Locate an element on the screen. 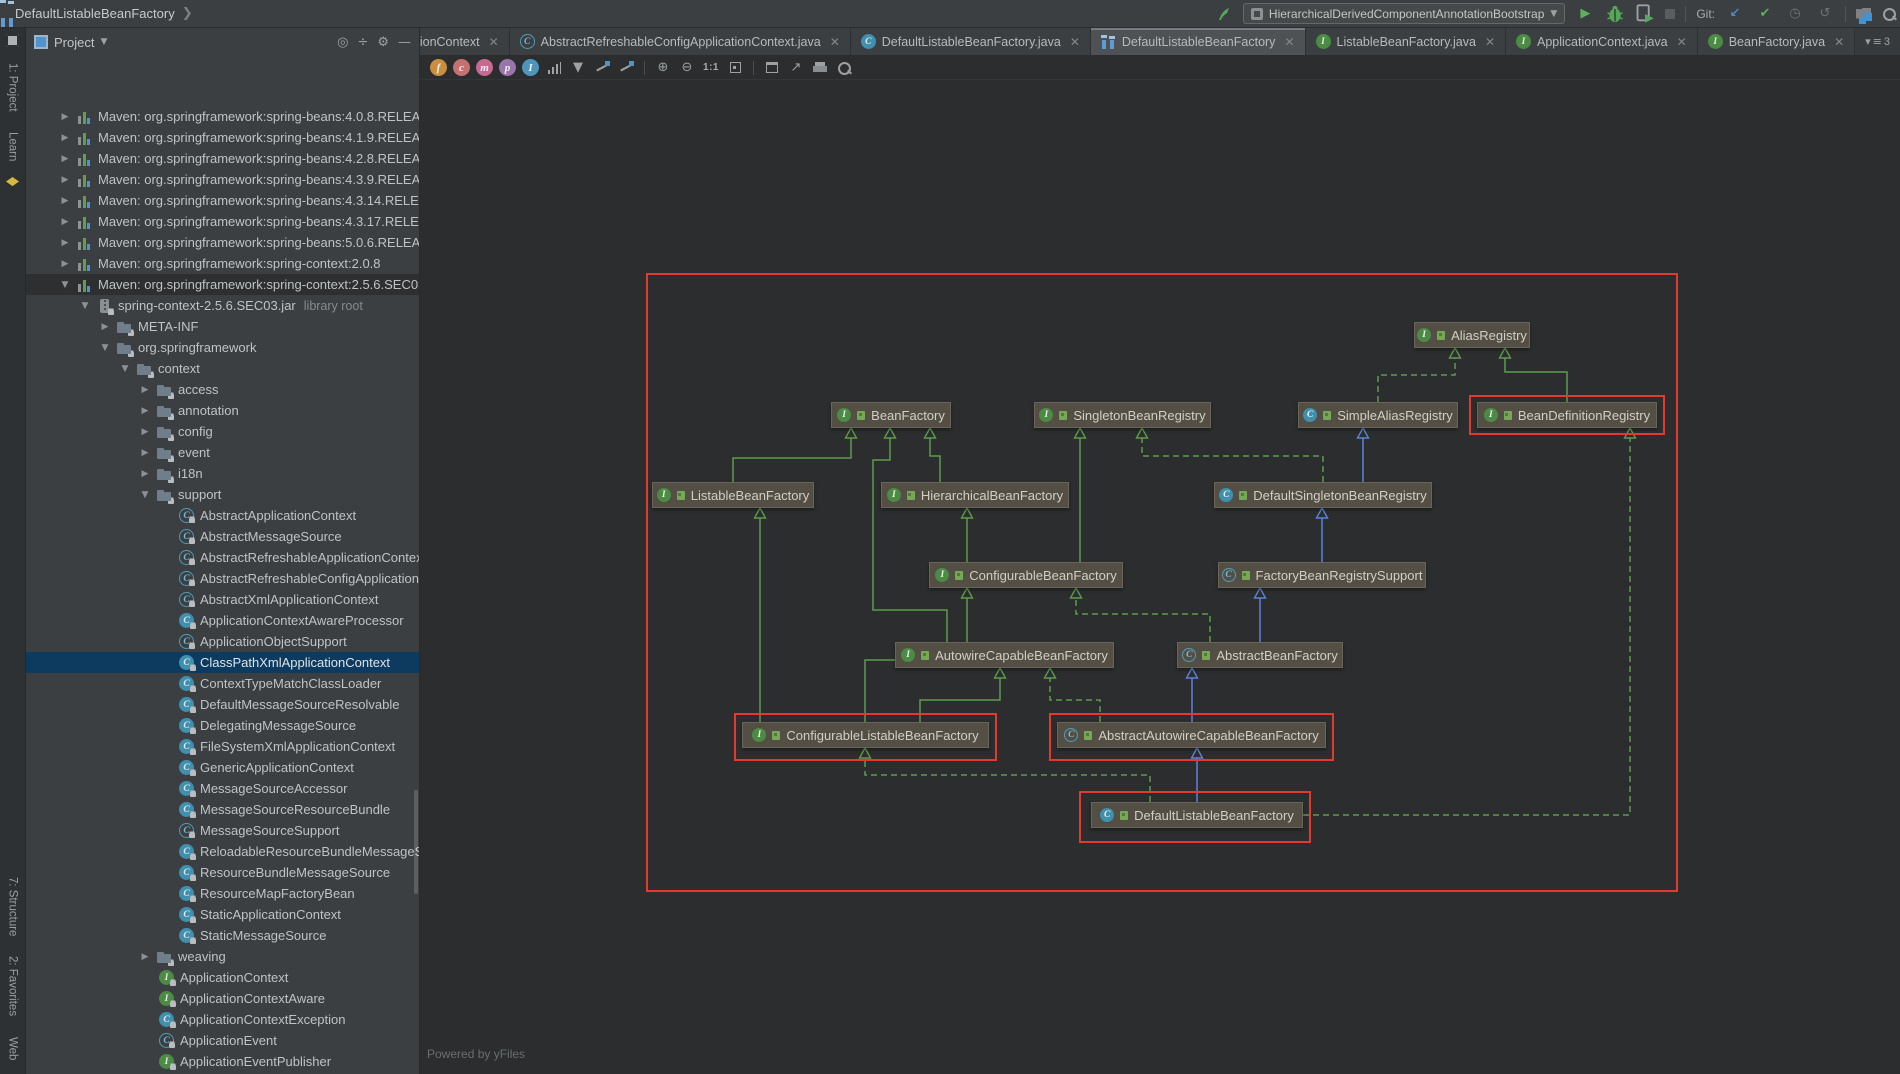  tree-row: C DefaultMessageSourceResolvable is located at coordinates (222, 704).